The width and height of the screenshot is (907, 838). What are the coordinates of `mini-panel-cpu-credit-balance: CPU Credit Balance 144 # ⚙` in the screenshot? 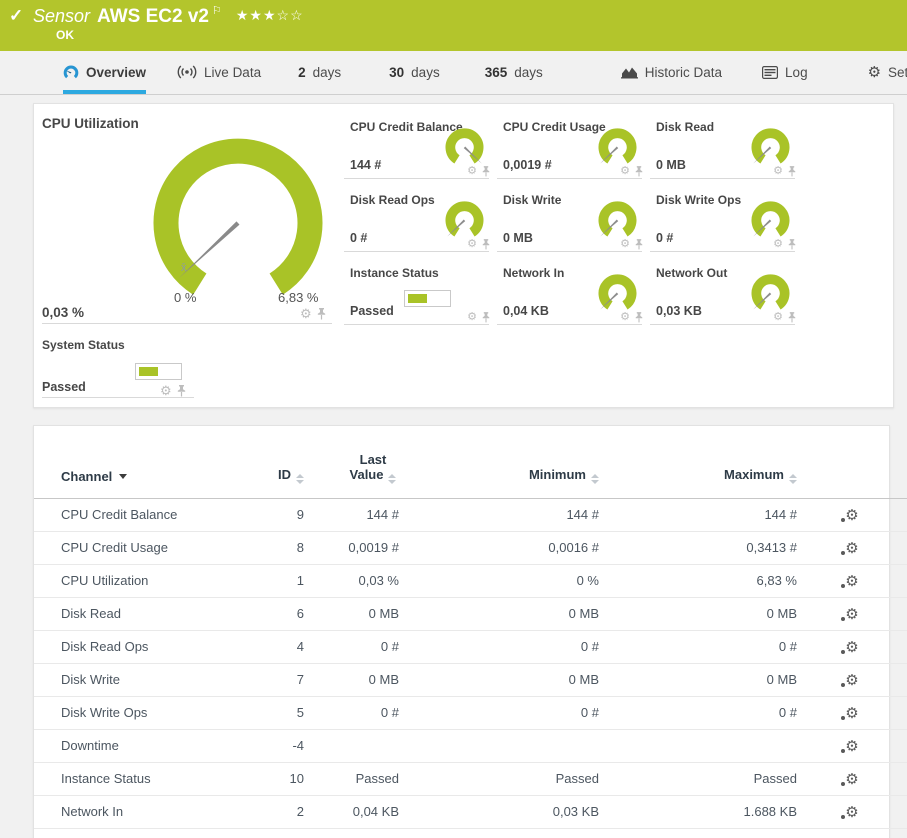 It's located at (420, 147).